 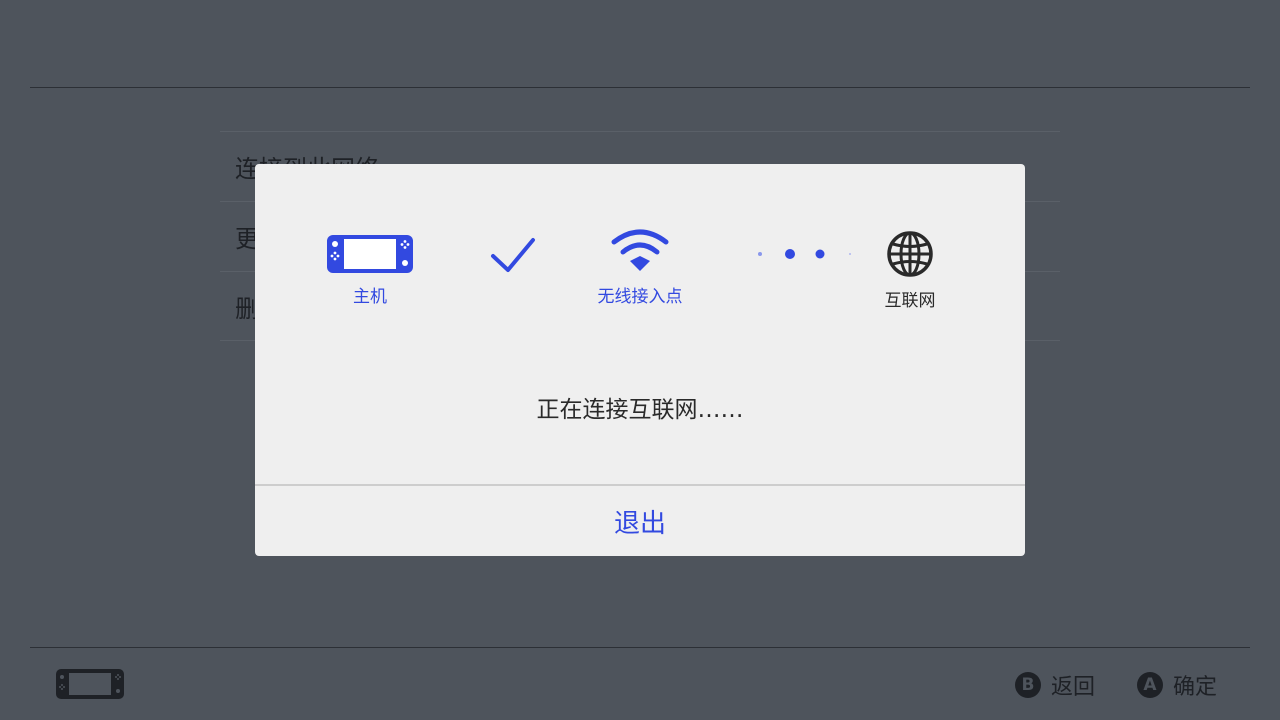 I want to click on a-button-icon: A, so click(x=1150, y=685).